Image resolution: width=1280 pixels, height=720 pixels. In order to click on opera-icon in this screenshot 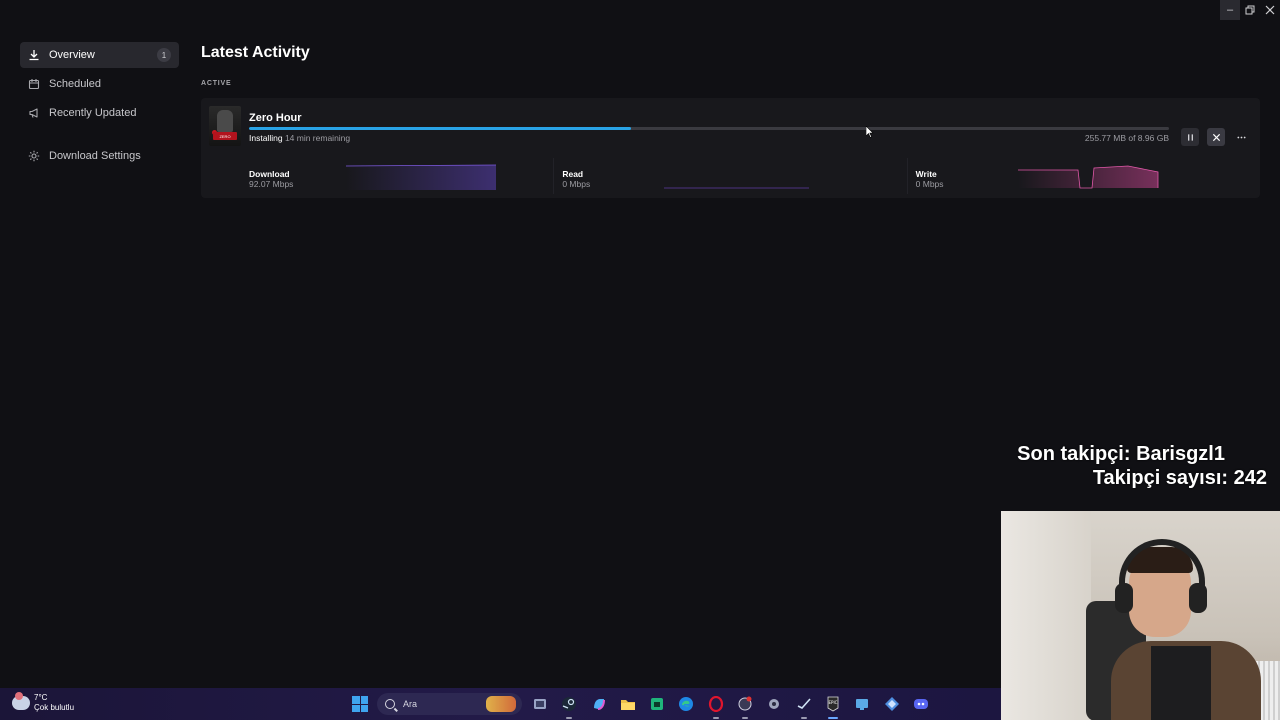, I will do `click(716, 706)`.